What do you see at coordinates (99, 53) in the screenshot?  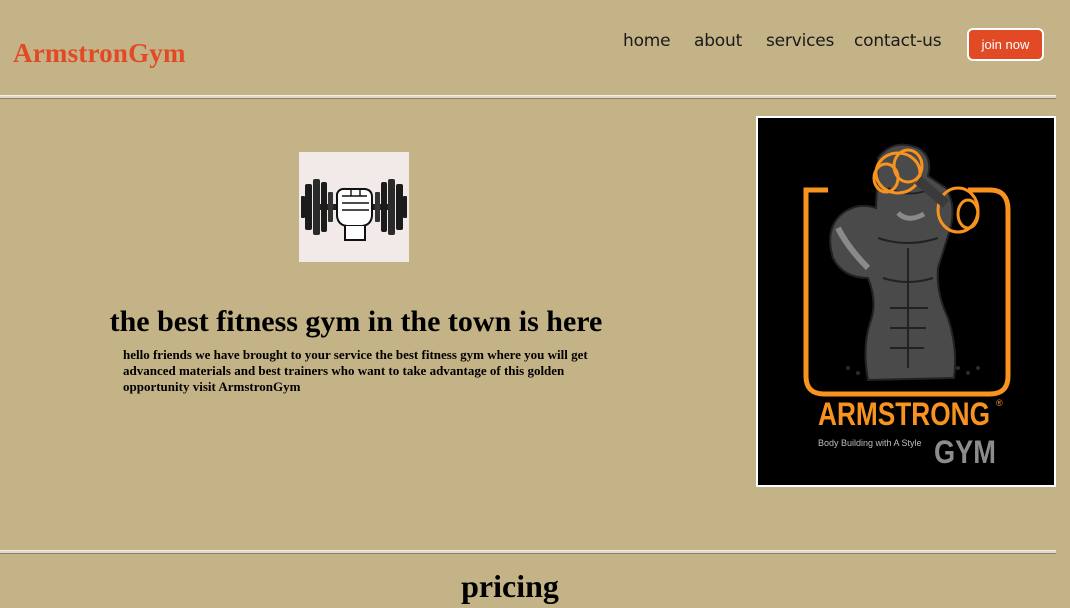 I see `brand-logo: ArmstronGym` at bounding box center [99, 53].